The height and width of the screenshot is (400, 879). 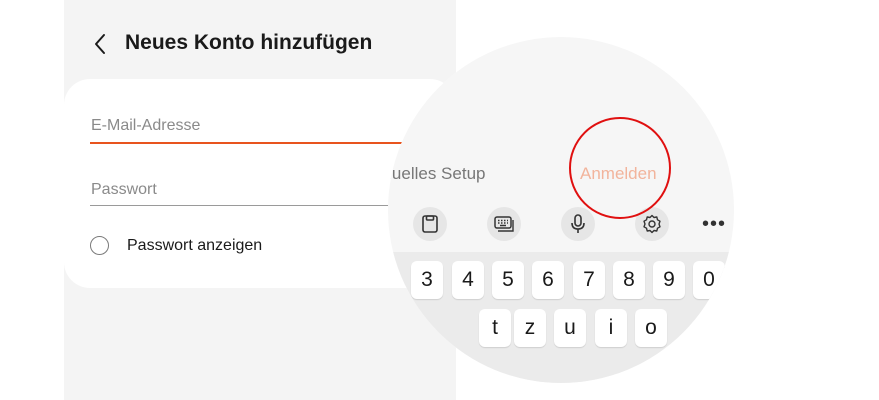 What do you see at coordinates (194, 246) in the screenshot?
I see `show-password-label: Passwort anzeigen` at bounding box center [194, 246].